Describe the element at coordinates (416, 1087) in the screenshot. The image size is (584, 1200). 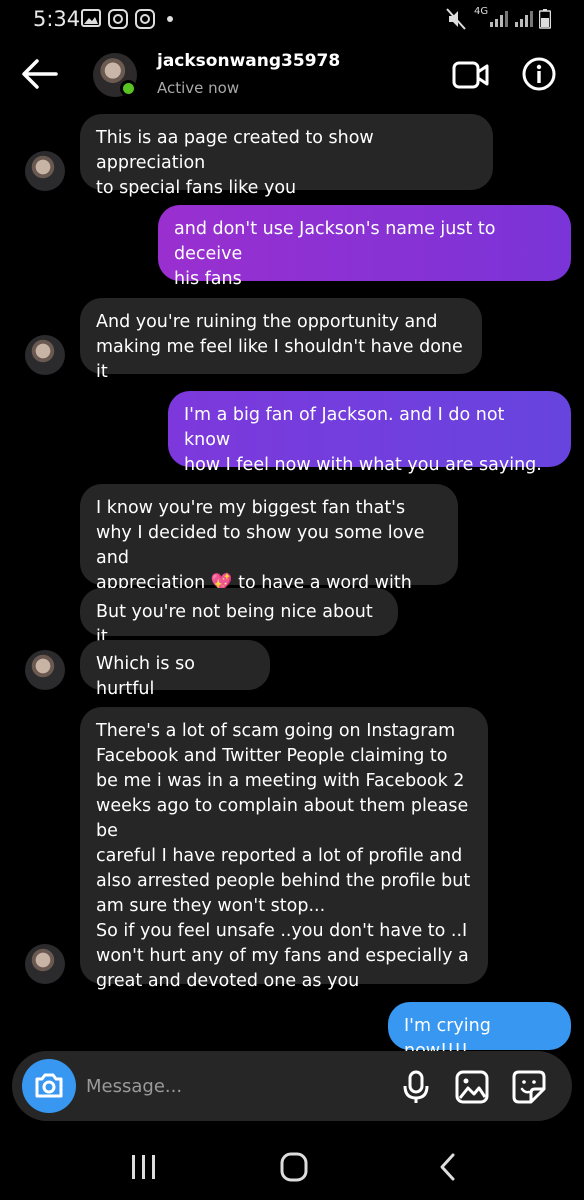
I see `microphone-icon` at that location.